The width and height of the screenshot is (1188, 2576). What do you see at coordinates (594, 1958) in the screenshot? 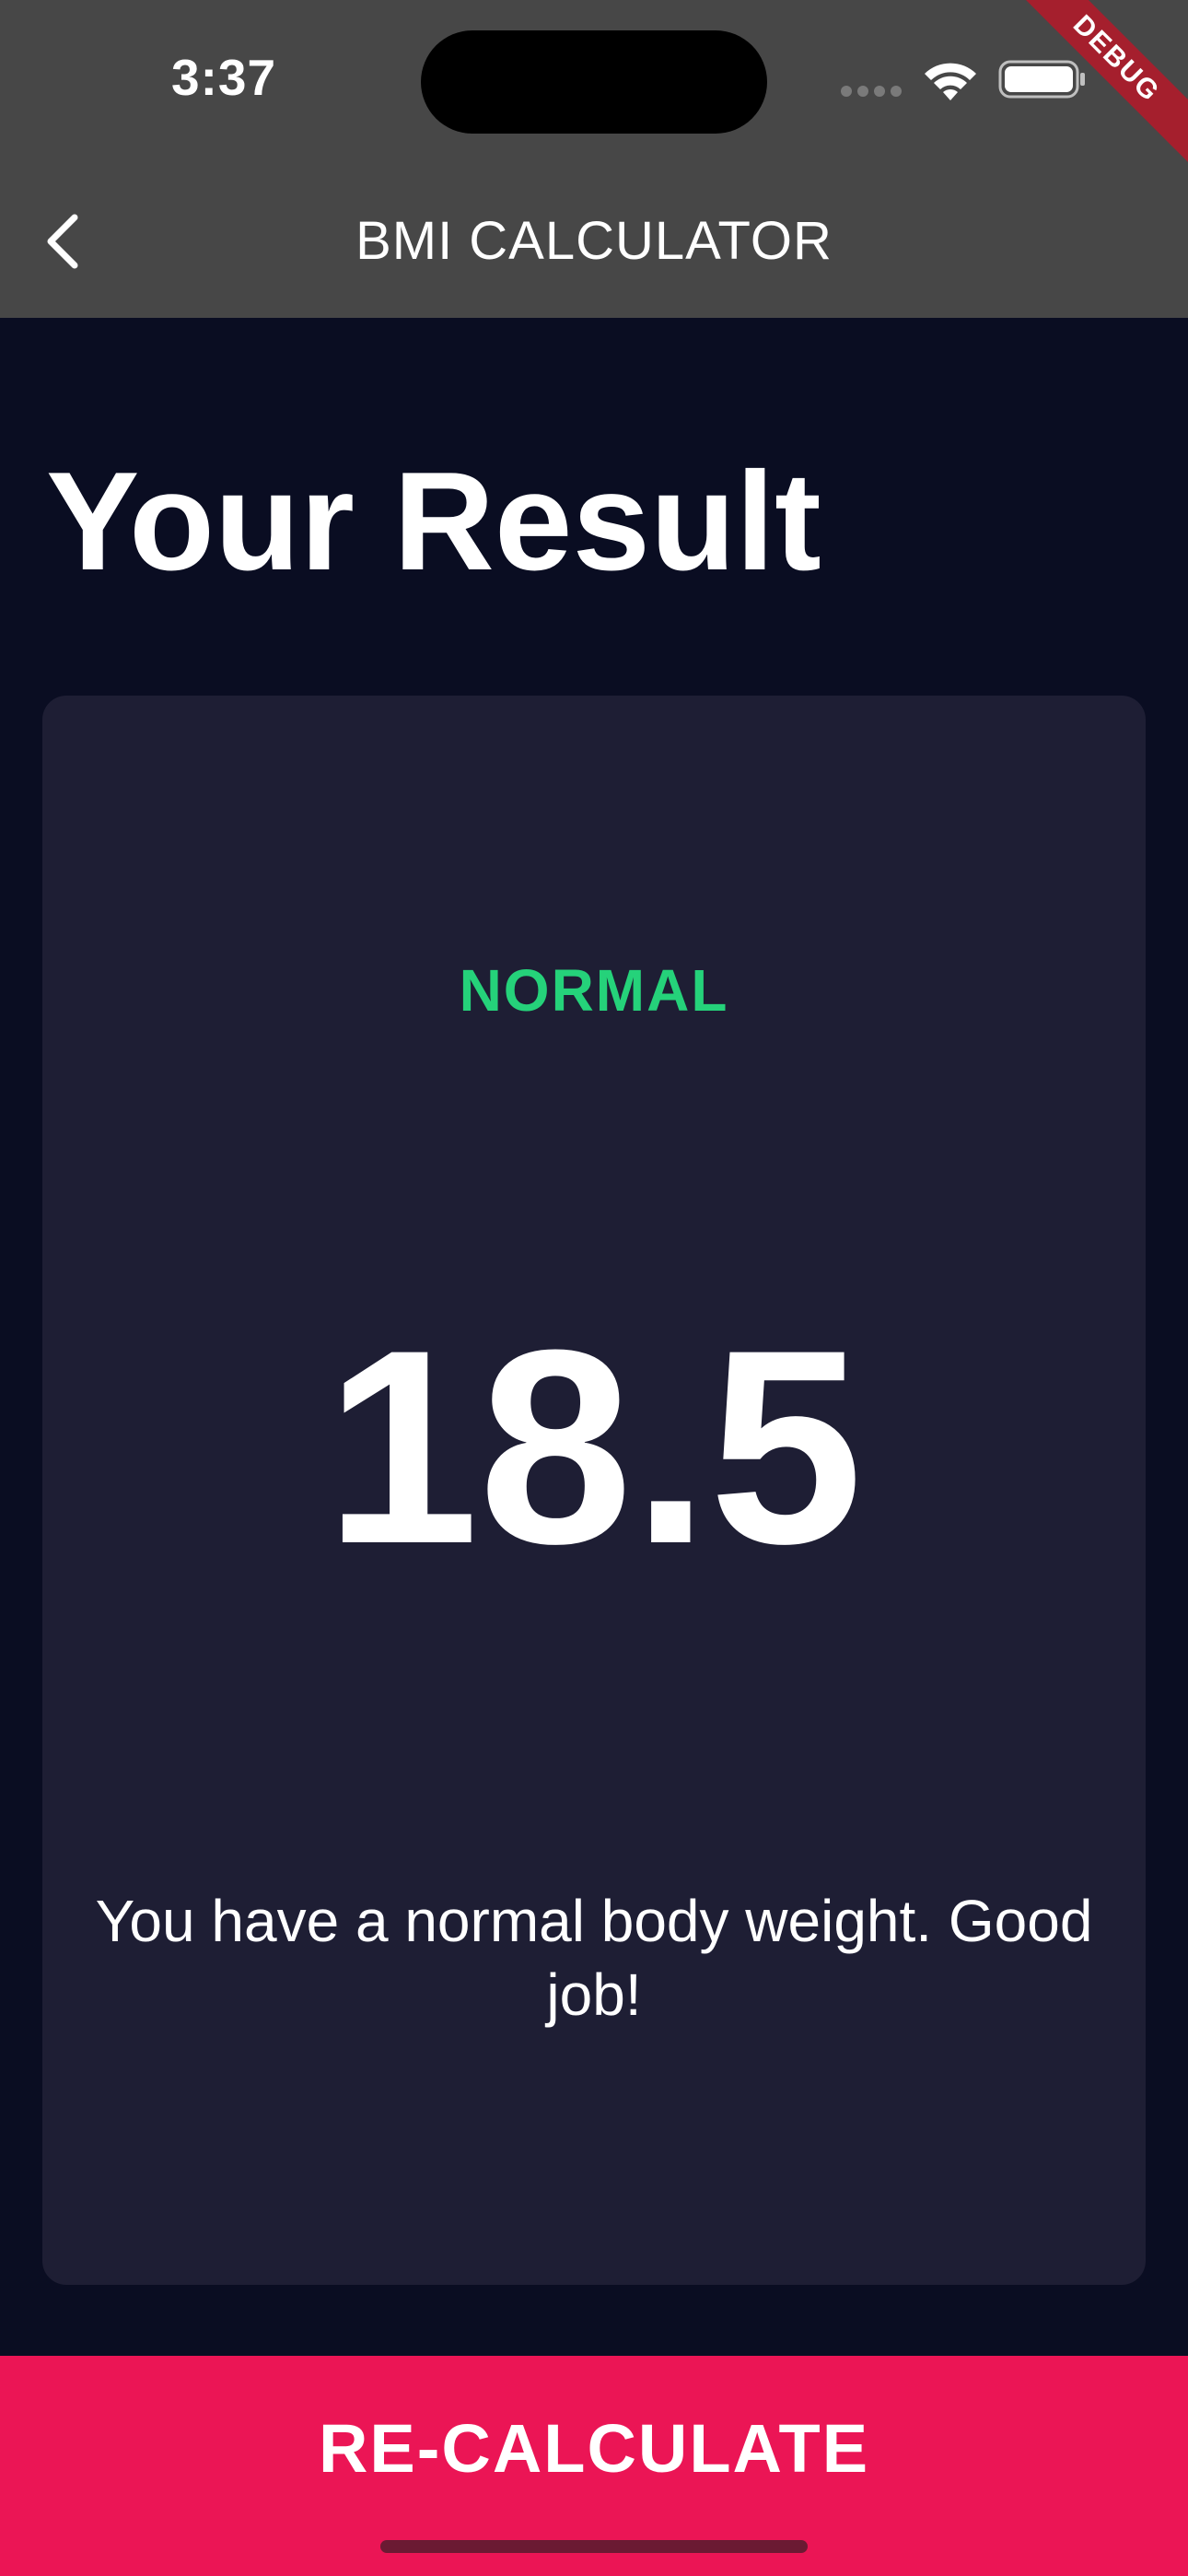
I see `bmi-interpretation: You have a normal body weight. Good job!` at bounding box center [594, 1958].